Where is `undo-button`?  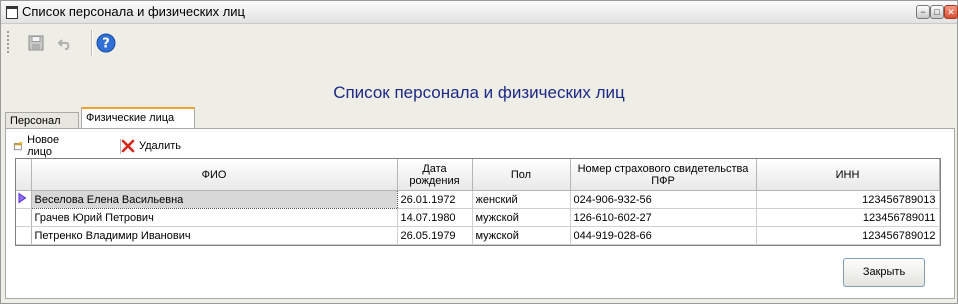 undo-button is located at coordinates (65, 43).